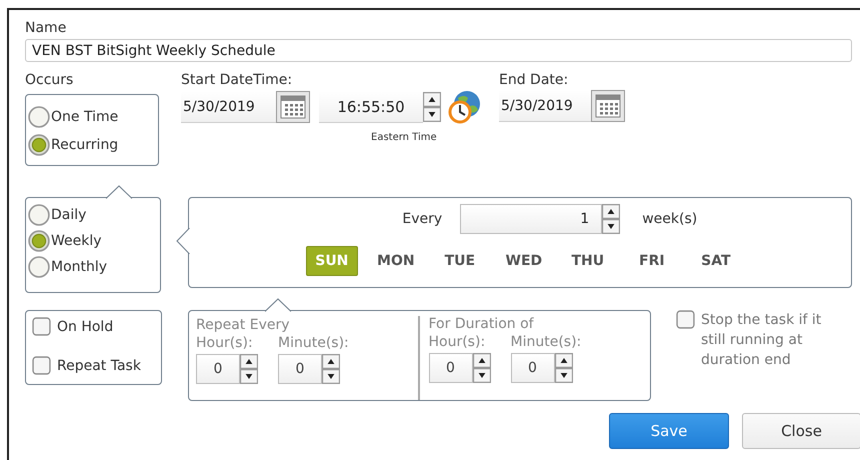 This screenshot has width=860, height=460. I want to click on radio-label: Weekly, so click(76, 241).